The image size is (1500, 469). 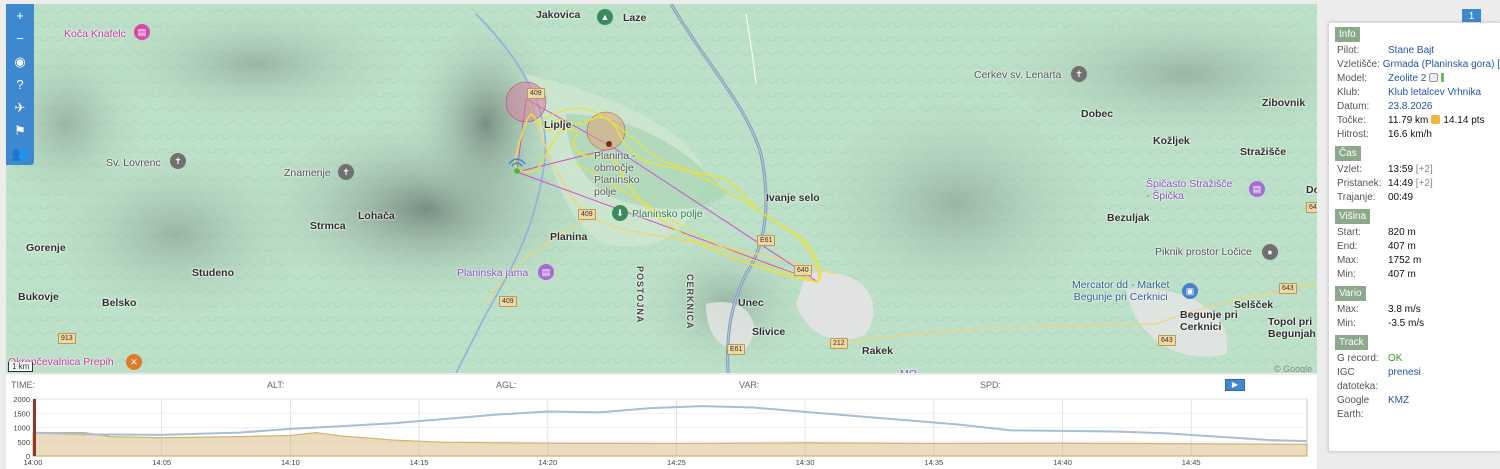 I want to click on info-value: Grmada (Planinska gora) [, so click(x=1441, y=65).